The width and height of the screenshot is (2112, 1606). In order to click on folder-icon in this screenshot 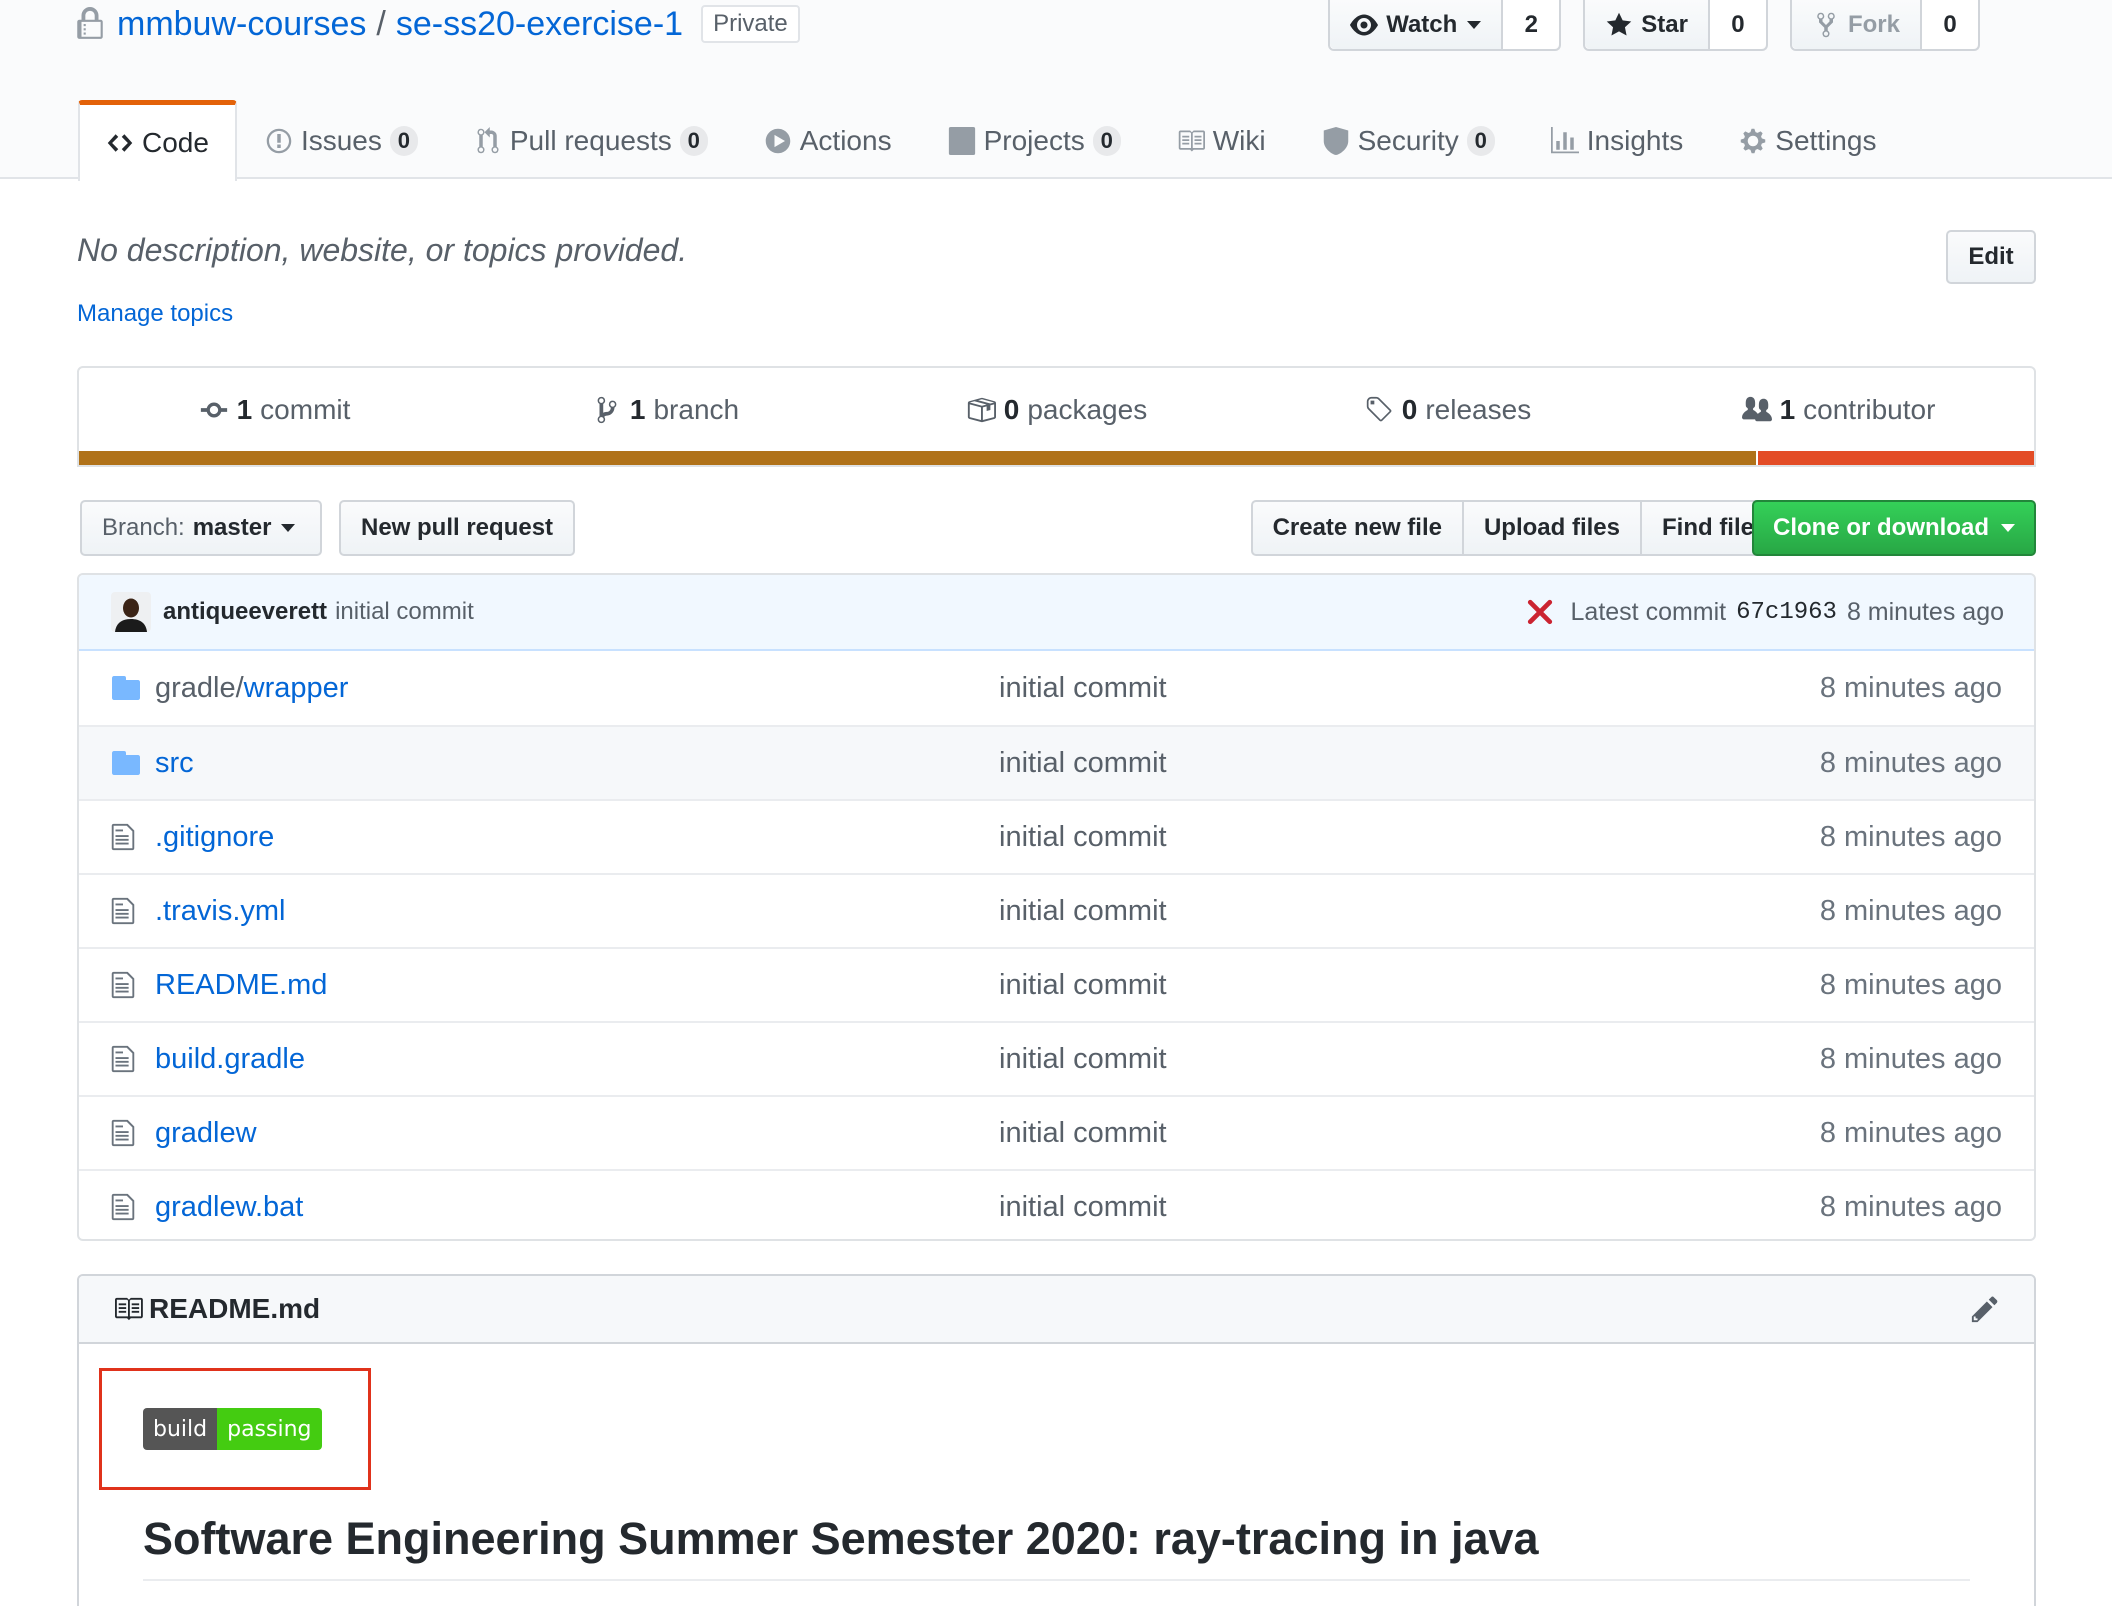, I will do `click(126, 763)`.